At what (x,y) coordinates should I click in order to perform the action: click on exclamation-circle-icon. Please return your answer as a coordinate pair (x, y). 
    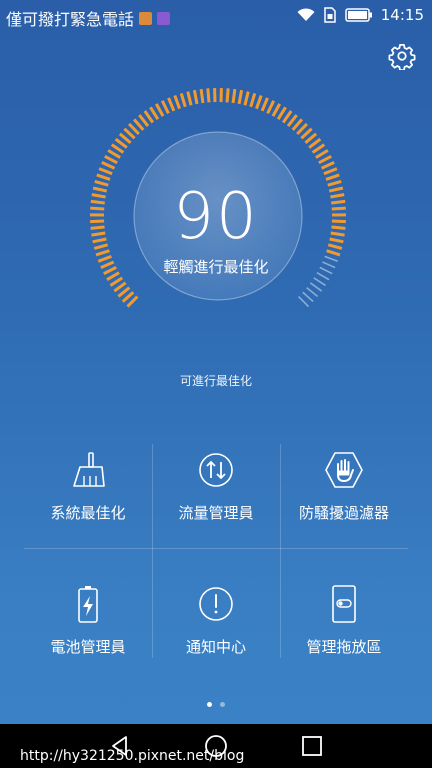
    Looking at the image, I should click on (216, 604).